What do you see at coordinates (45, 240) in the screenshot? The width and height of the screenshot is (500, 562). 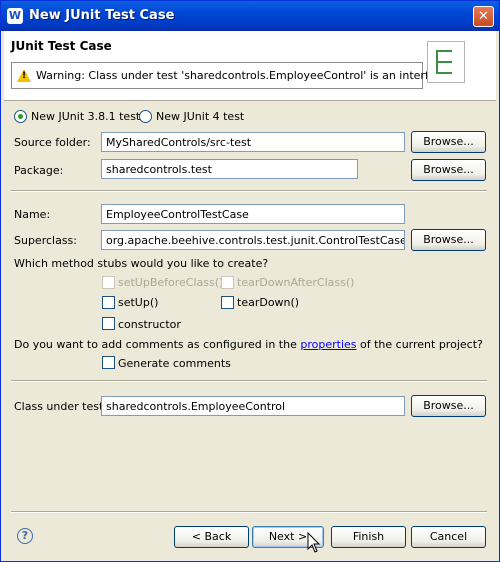 I see `superclass-label: Superclass:` at bounding box center [45, 240].